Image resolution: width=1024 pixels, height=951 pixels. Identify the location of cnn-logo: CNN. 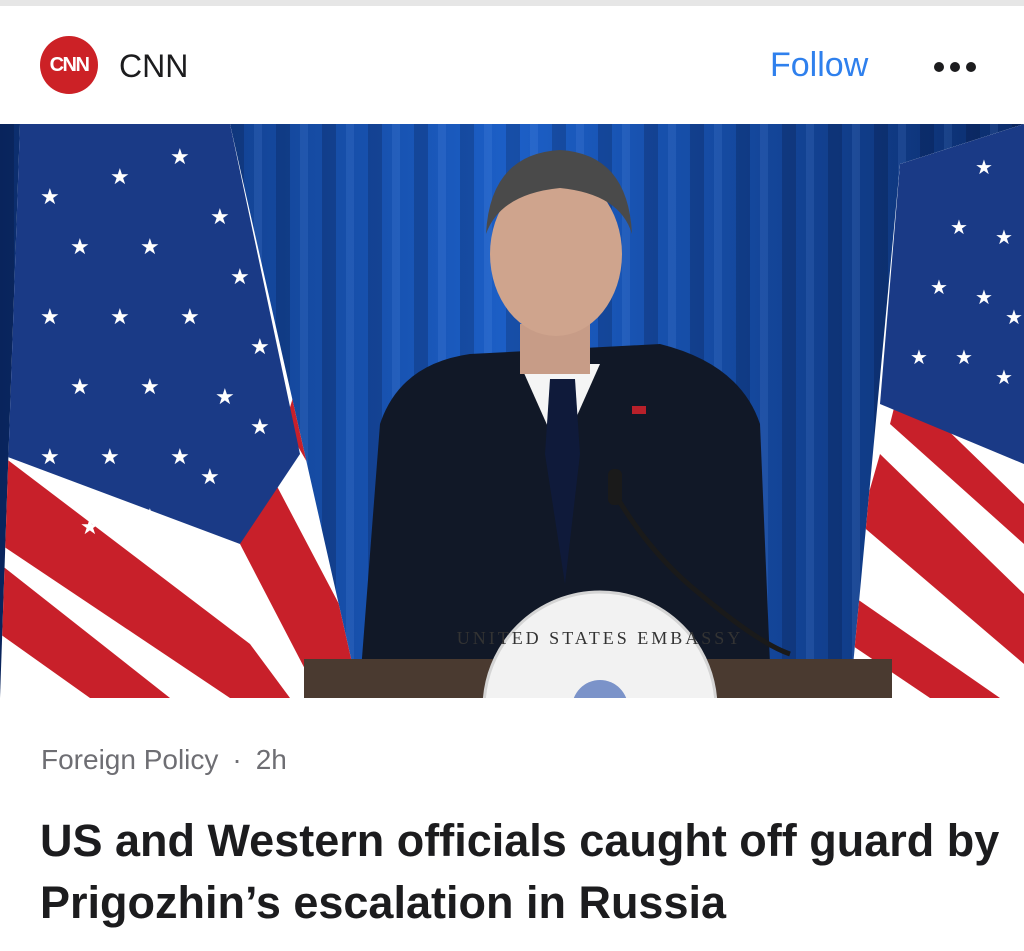
(69, 65).